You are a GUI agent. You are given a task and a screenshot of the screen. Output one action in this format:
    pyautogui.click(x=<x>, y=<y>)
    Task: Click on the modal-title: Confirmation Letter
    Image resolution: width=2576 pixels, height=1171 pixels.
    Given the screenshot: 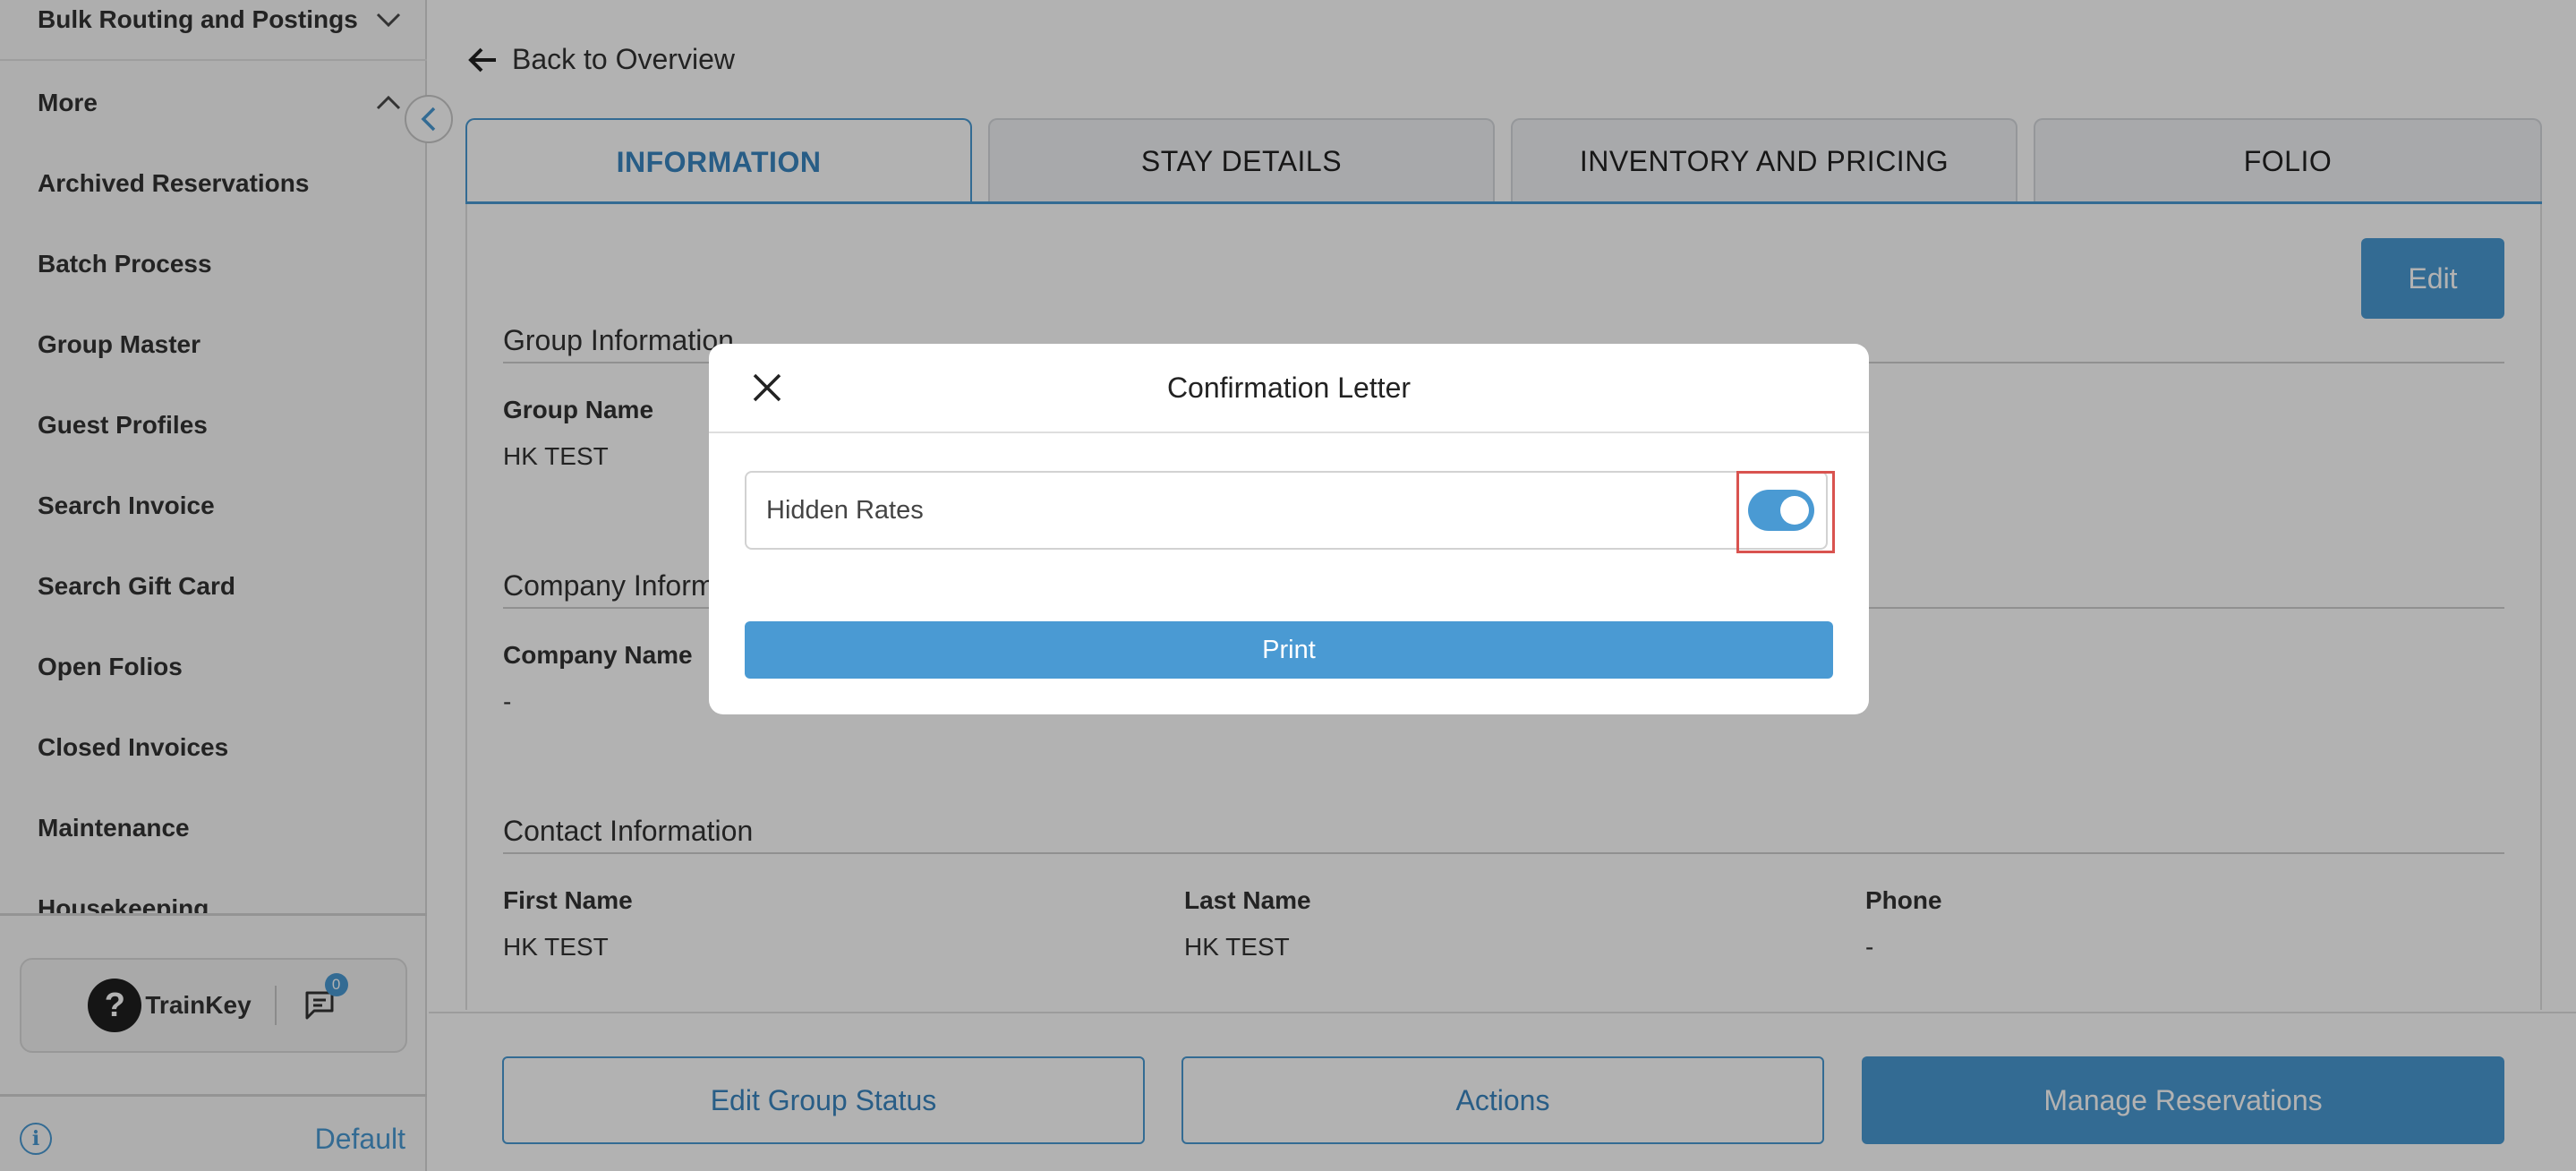 What is the action you would take?
    pyautogui.click(x=1289, y=387)
    